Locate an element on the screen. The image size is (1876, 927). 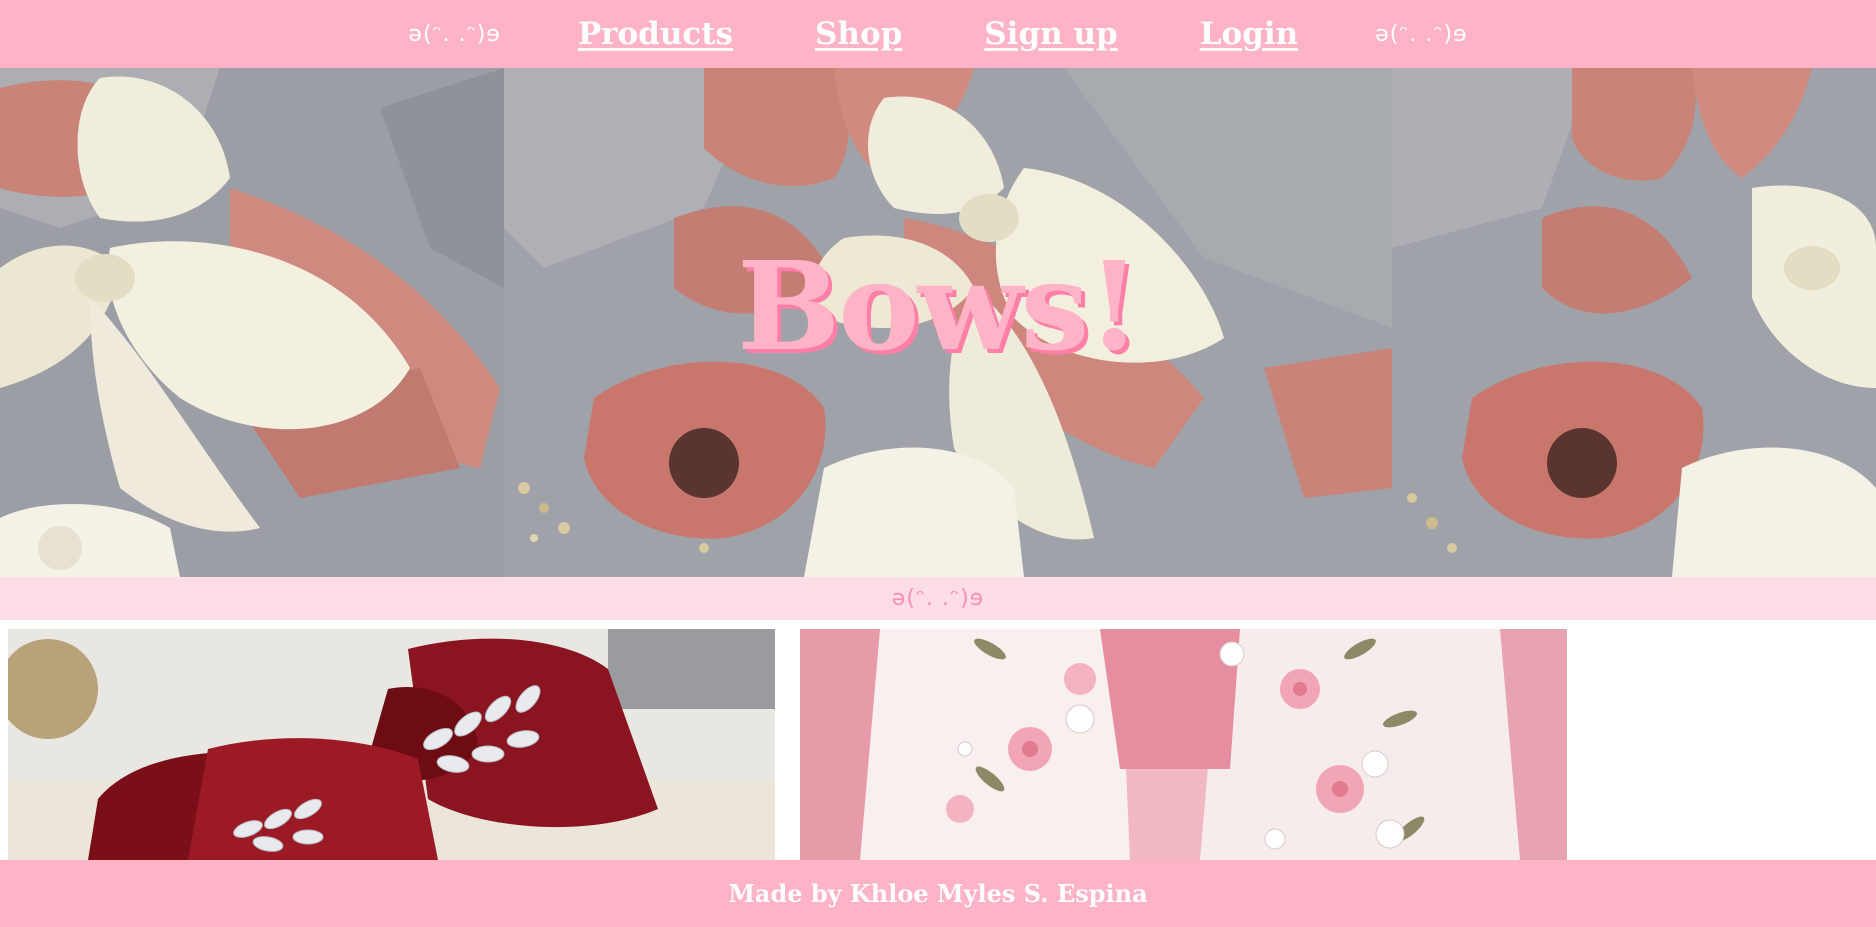
footer-credit: Made by Khloe Myles S. Espina is located at coordinates (938, 893).